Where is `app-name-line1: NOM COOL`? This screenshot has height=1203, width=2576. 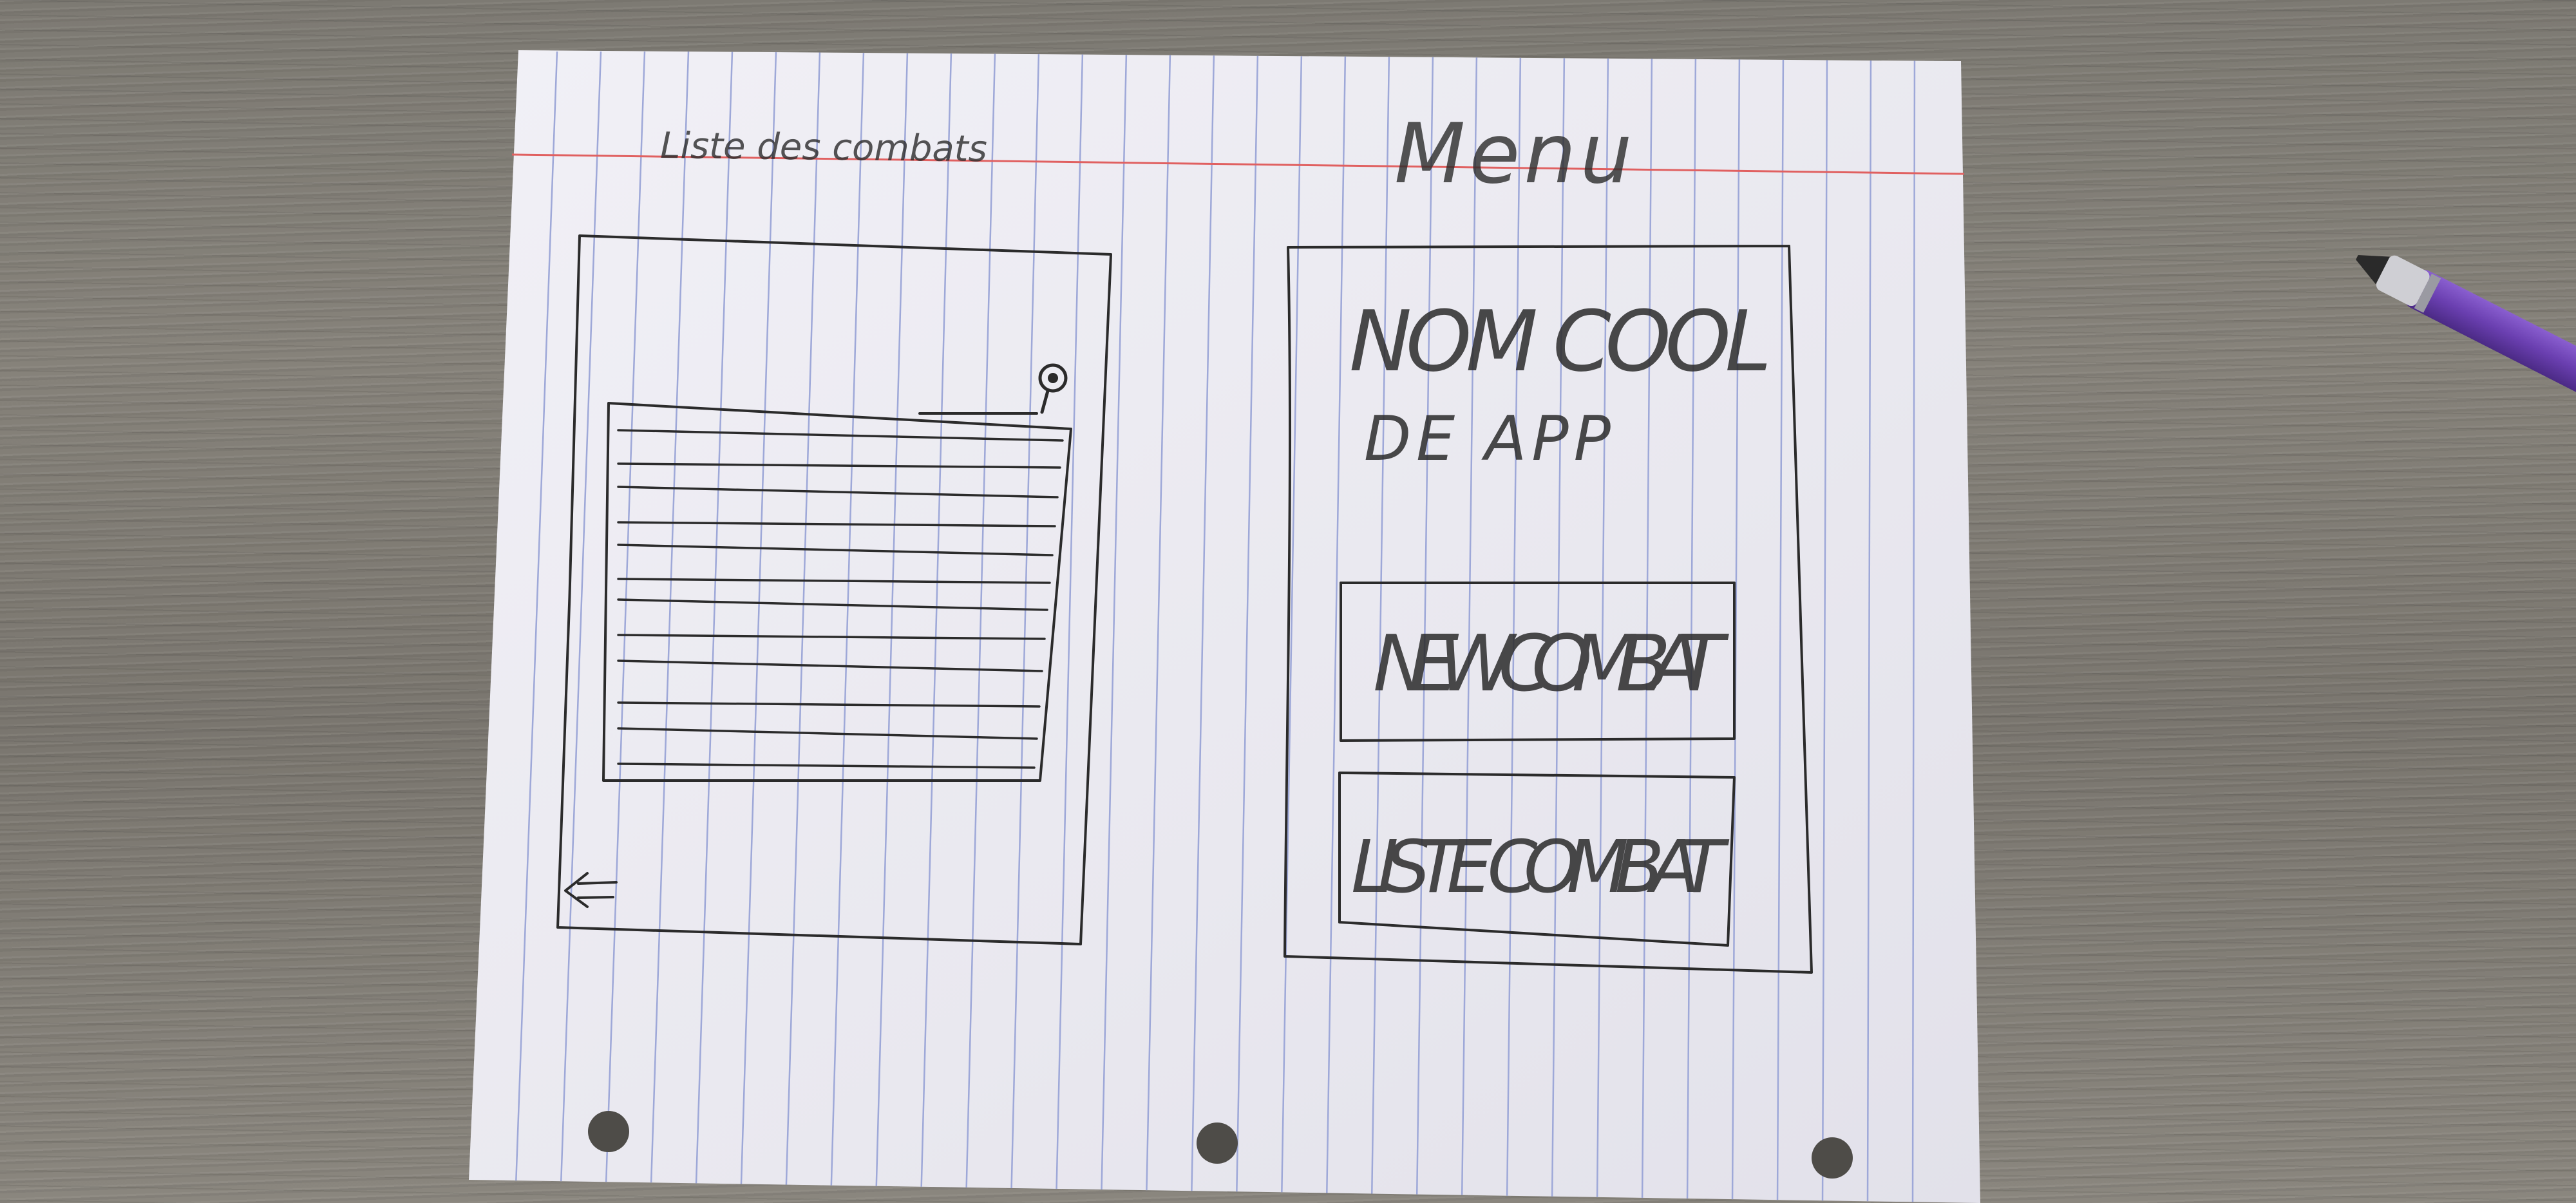
app-name-line1: NOM COOL is located at coordinates (1565, 341).